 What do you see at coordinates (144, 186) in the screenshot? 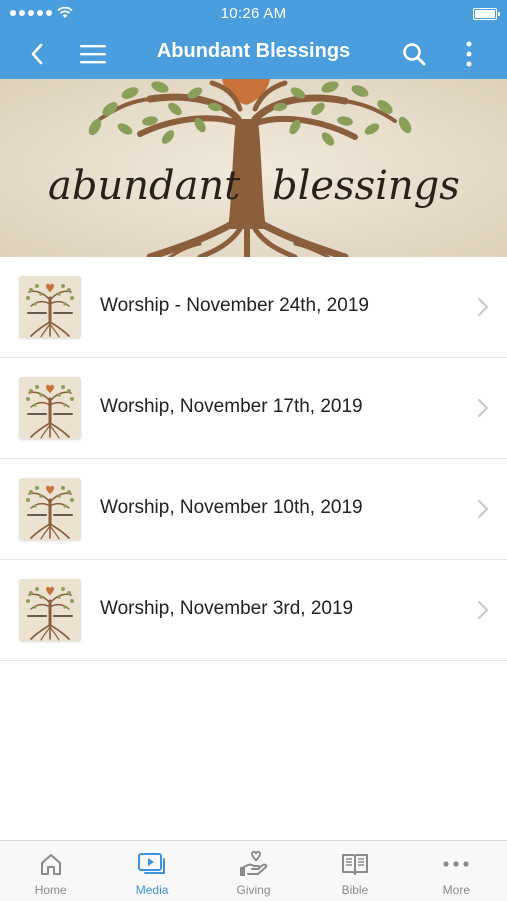
I see `banner-text-left: abundant` at bounding box center [144, 186].